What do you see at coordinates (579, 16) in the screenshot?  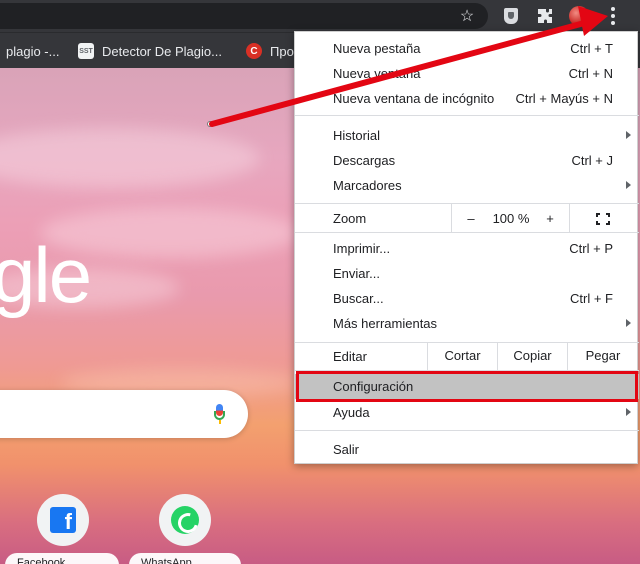 I see `avatar` at bounding box center [579, 16].